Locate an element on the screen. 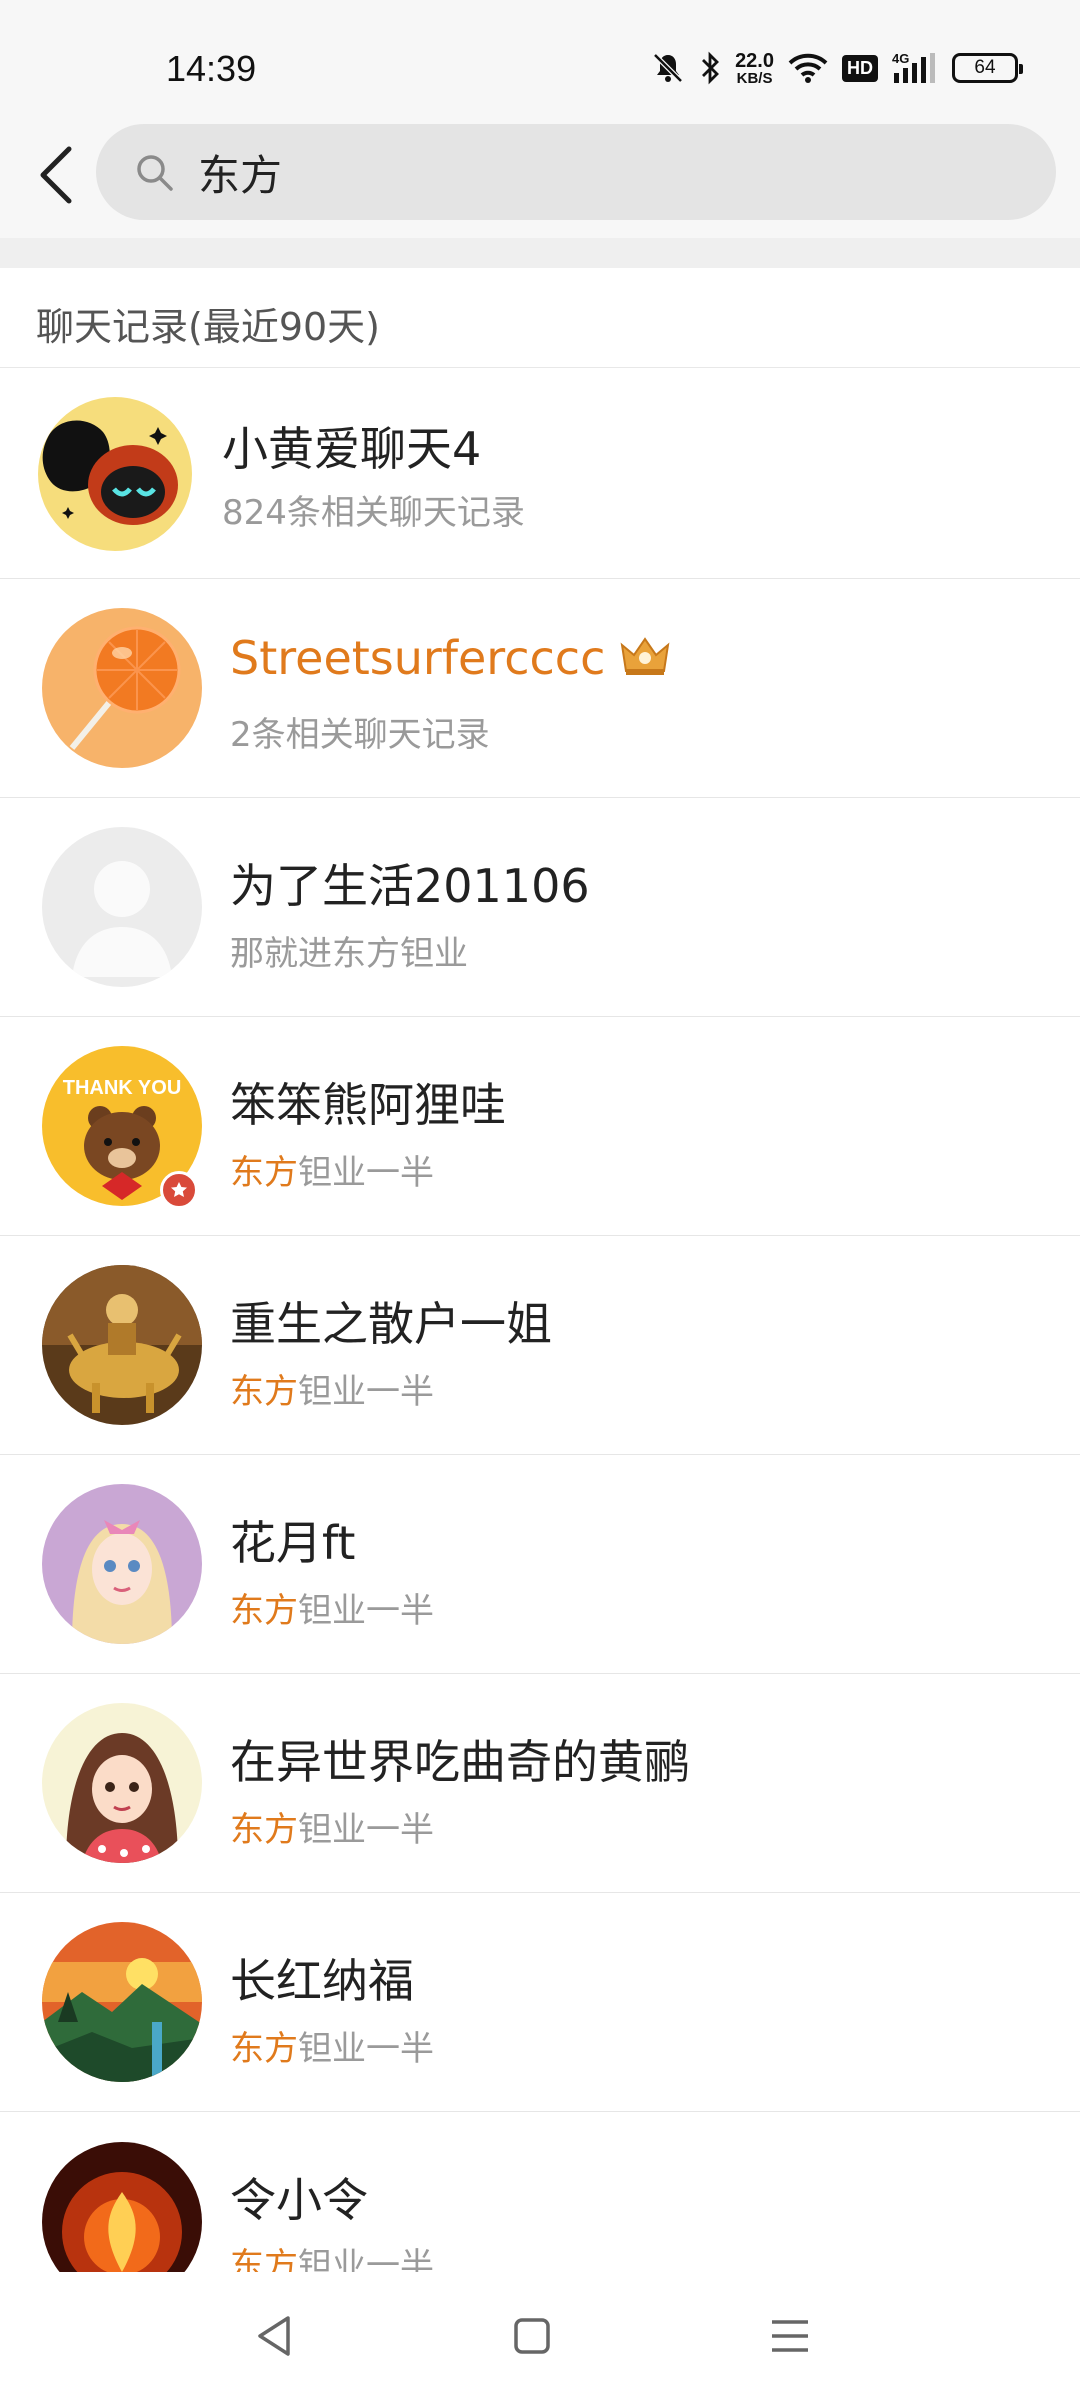 This screenshot has width=1080, height=2400. contact-name: Streetsurfercccc is located at coordinates (418, 658).